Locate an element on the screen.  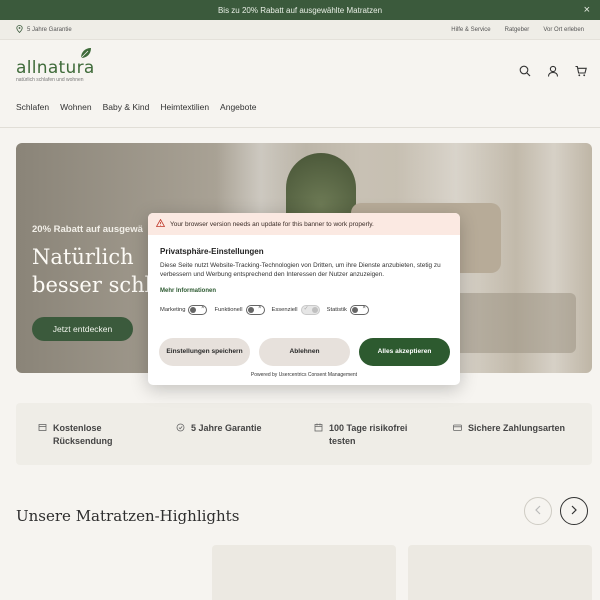
statistik-switch: × is located at coordinates (359, 310).